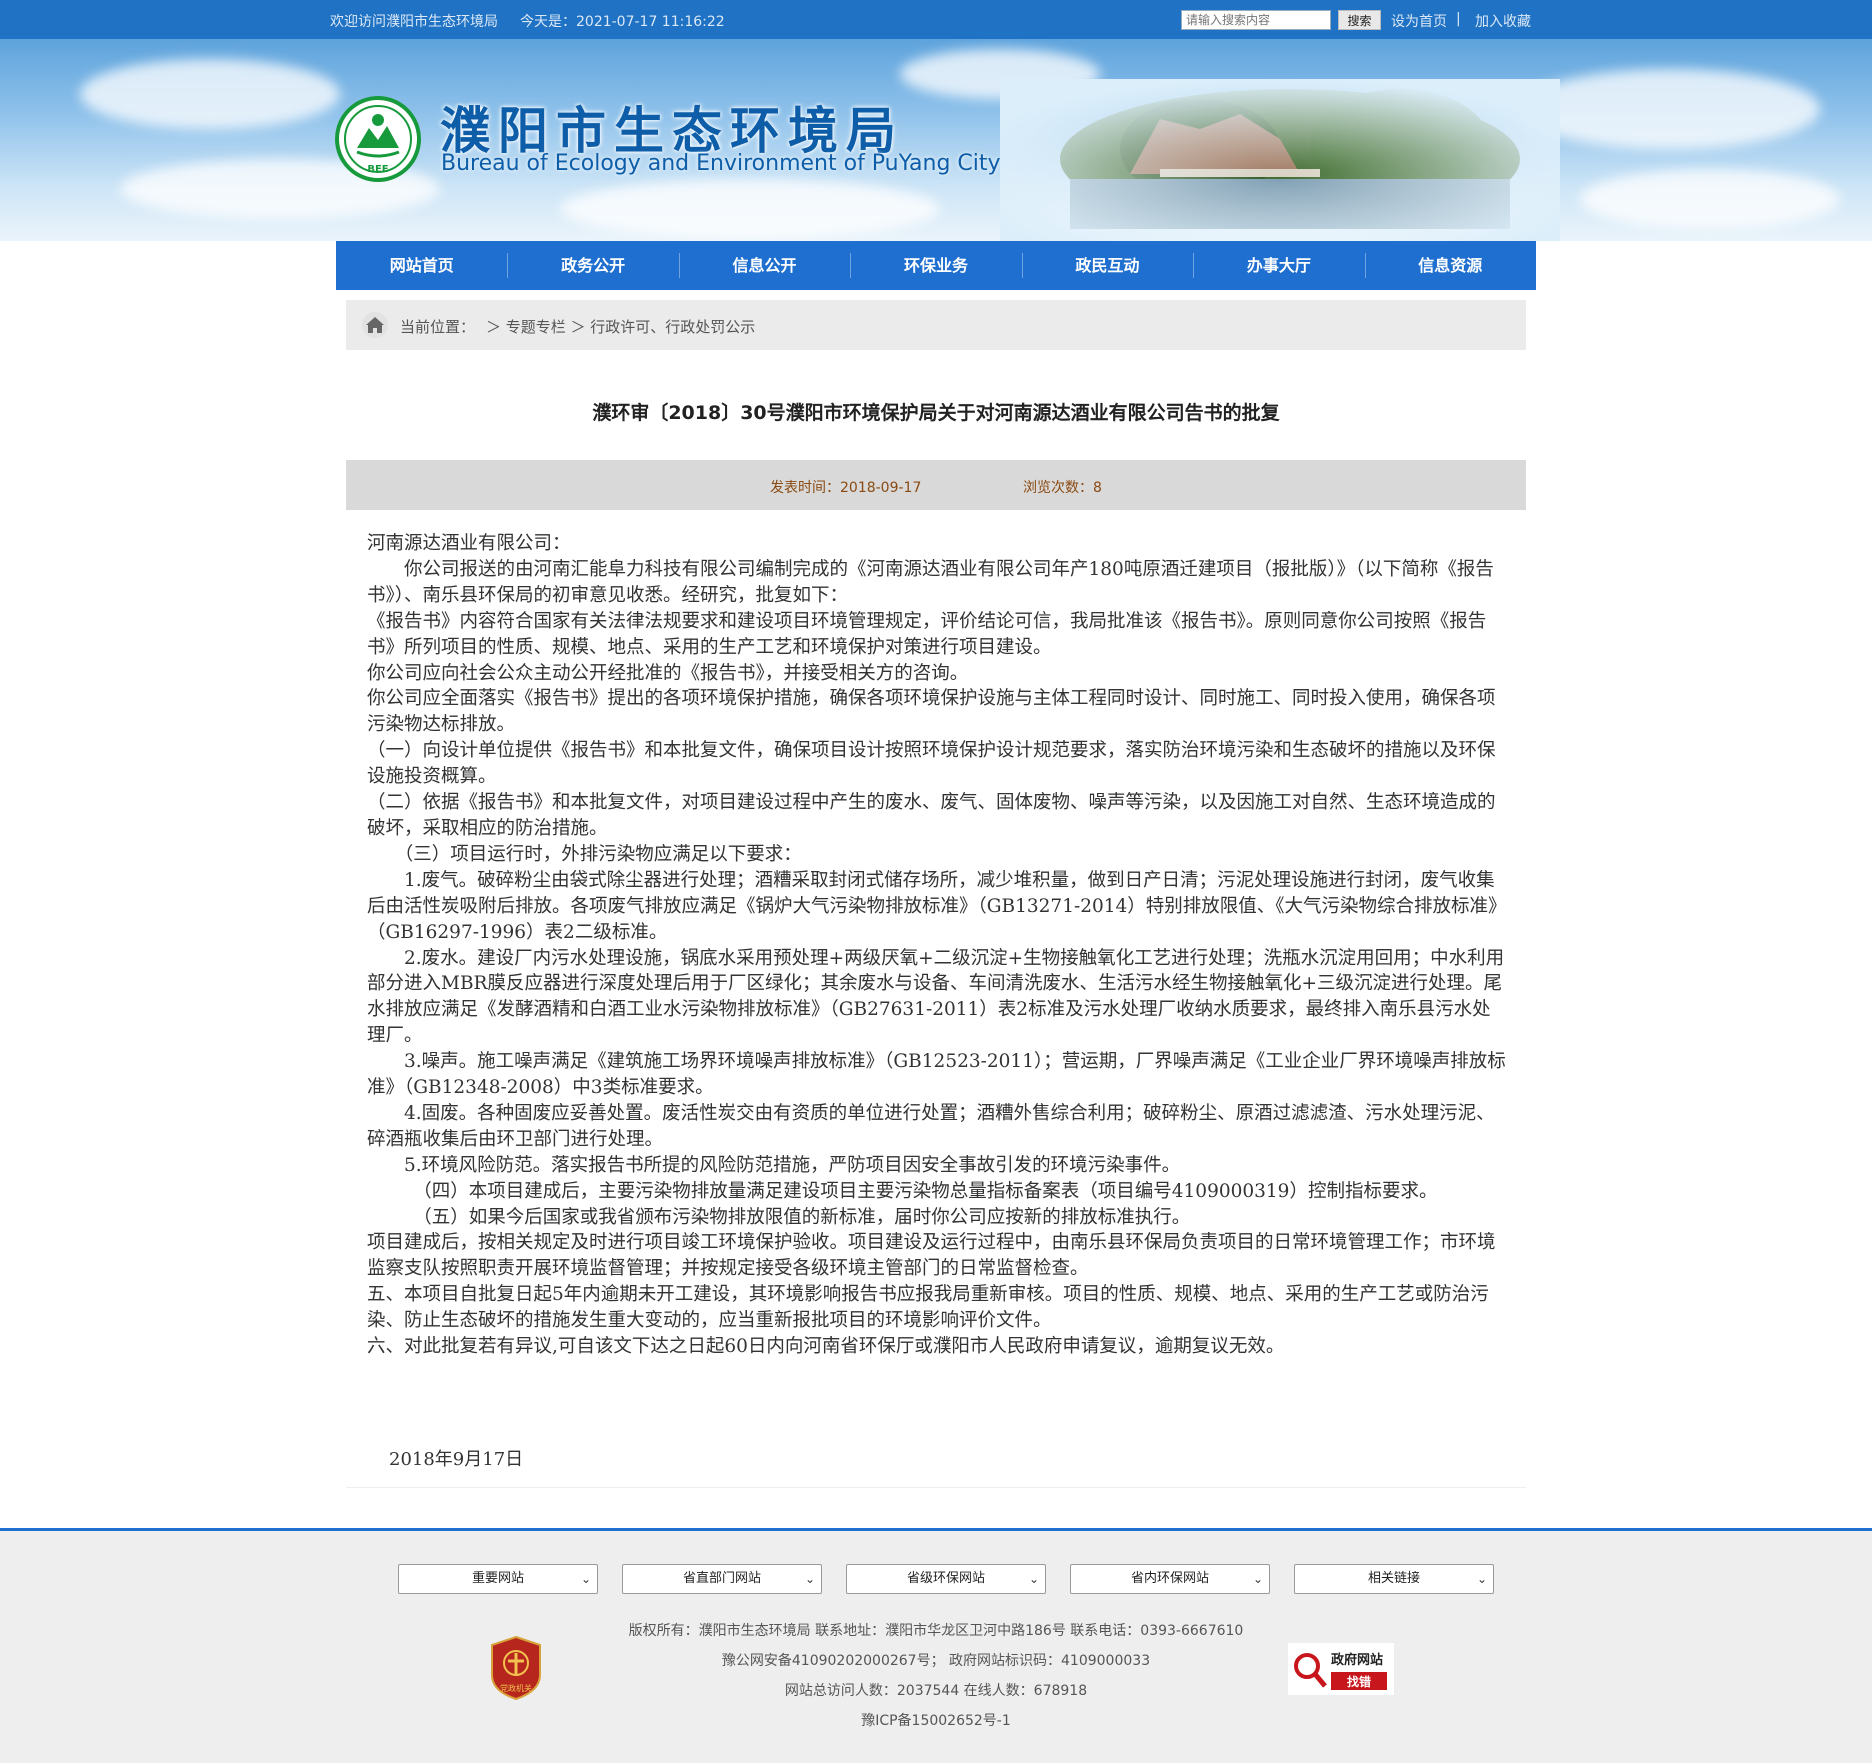 This screenshot has width=1872, height=1763. What do you see at coordinates (516, 1668) in the screenshot?
I see `party-government-badge-icon: 党政机关` at bounding box center [516, 1668].